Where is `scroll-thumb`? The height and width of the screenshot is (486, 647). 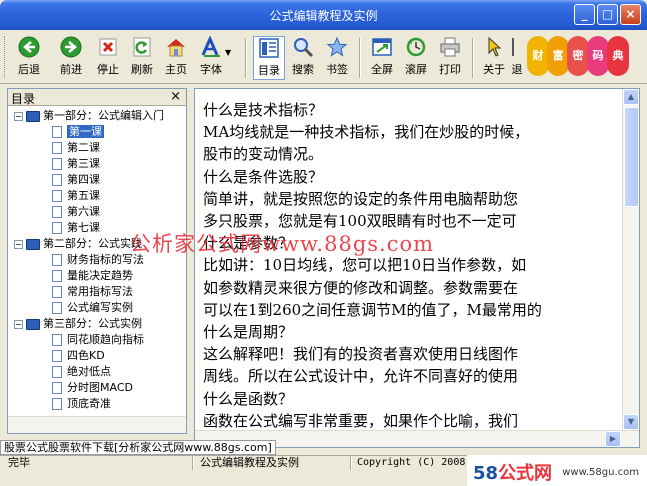
scroll-thumb is located at coordinates (631, 157).